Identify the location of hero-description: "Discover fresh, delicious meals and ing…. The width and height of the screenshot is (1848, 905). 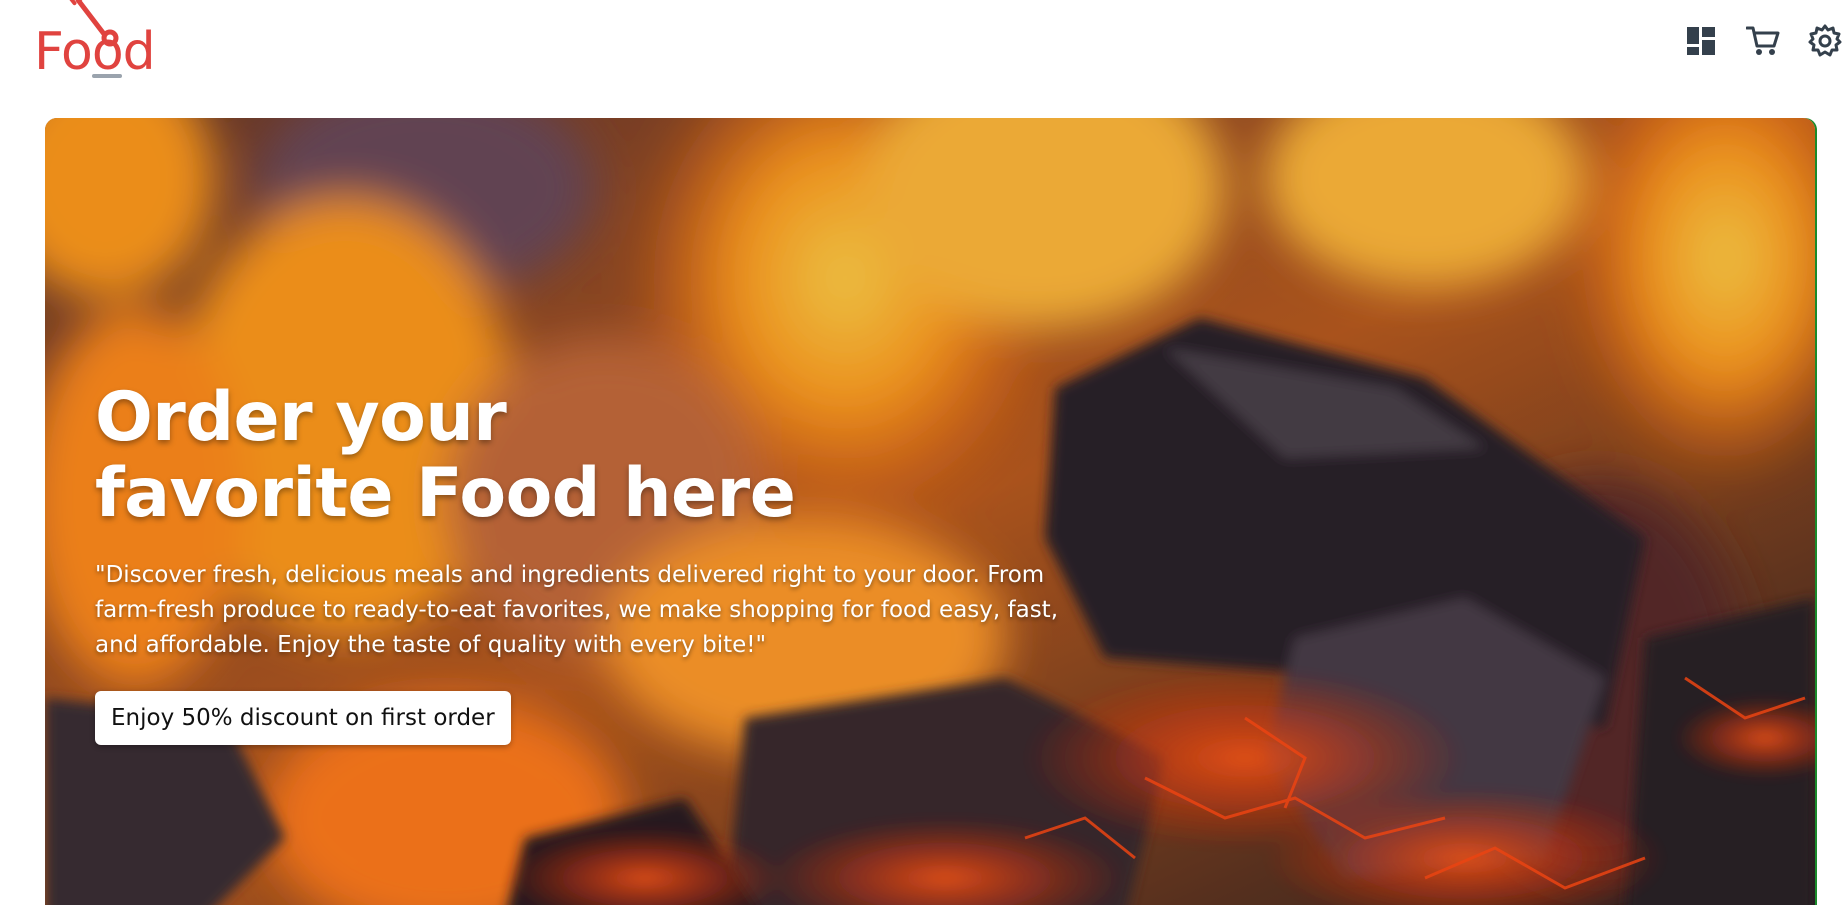
(577, 610).